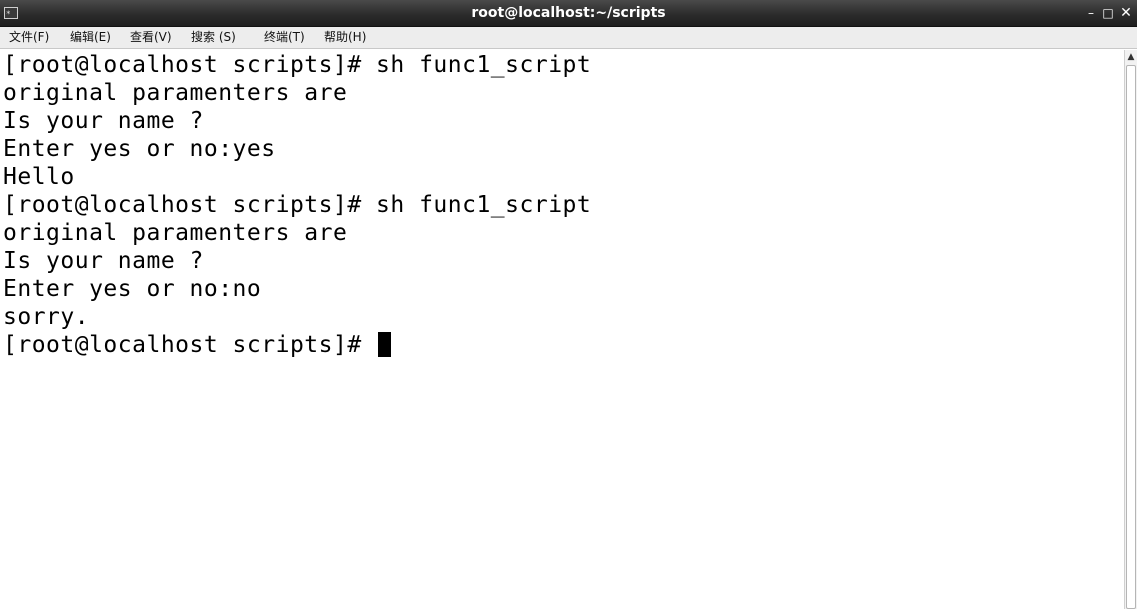 The width and height of the screenshot is (1137, 609). Describe the element at coordinates (151, 37) in the screenshot. I see `menu-view: 查看(V)` at that location.